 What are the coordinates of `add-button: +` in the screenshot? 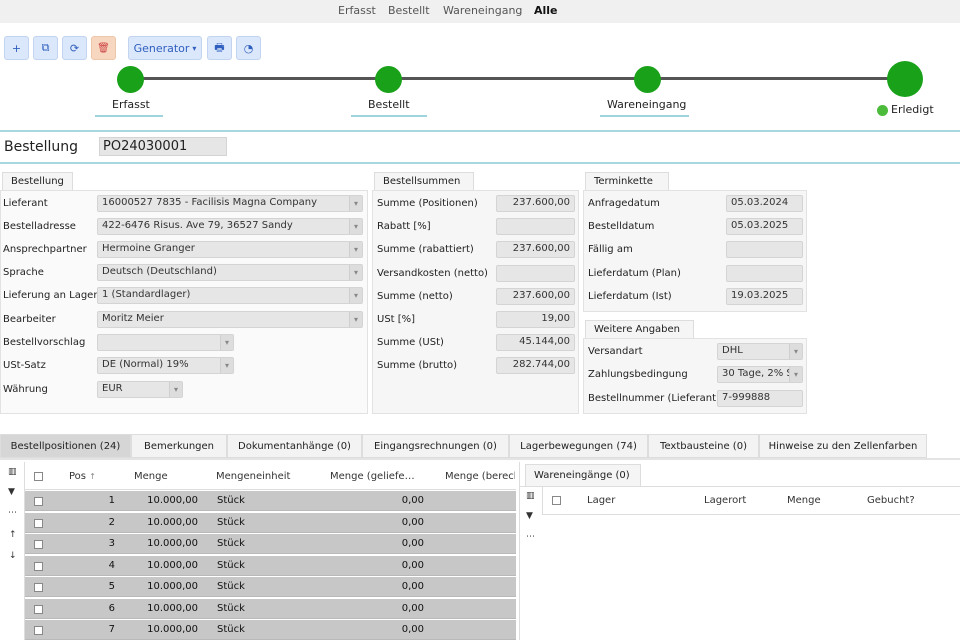 It's located at (16, 48).